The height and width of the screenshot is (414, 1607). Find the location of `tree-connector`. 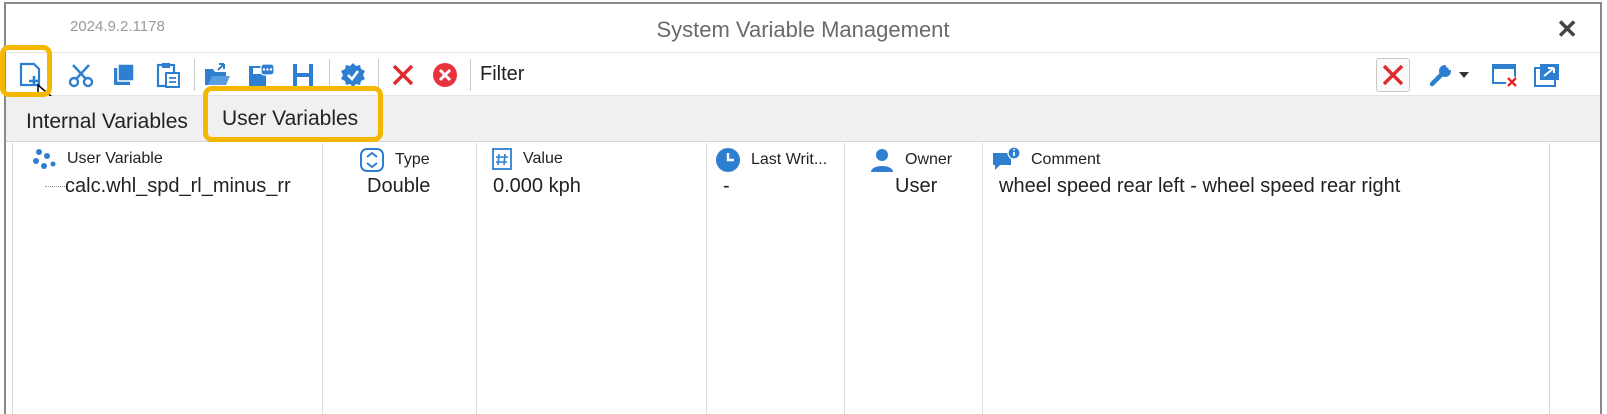

tree-connector is located at coordinates (55, 186).